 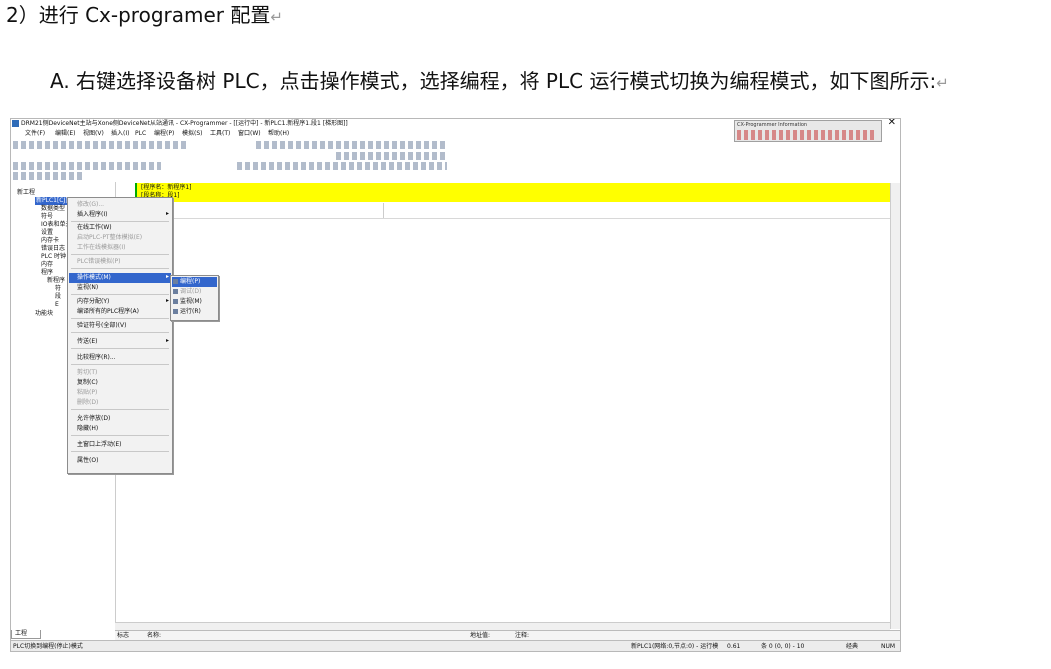 What do you see at coordinates (120, 215) in the screenshot?
I see `menu-item-insert-program: 插入程序(I) ▸` at bounding box center [120, 215].